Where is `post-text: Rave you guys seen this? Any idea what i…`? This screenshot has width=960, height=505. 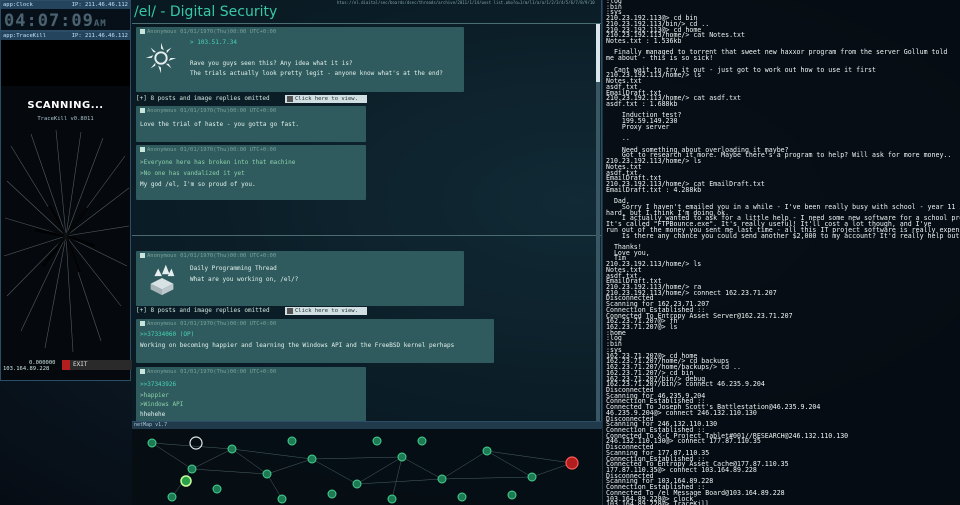 post-text: Rave you guys seen this? Any idea what i… is located at coordinates (271, 63).